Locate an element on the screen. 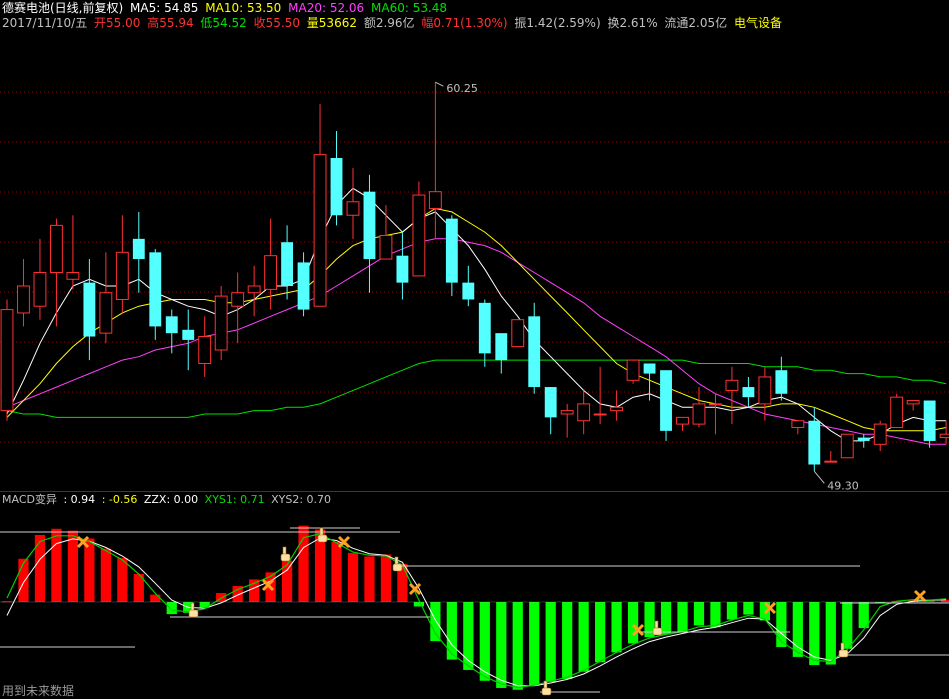 Image resolution: width=949 pixels, height=699 pixels. high-label: 60.25 is located at coordinates (462, 88).